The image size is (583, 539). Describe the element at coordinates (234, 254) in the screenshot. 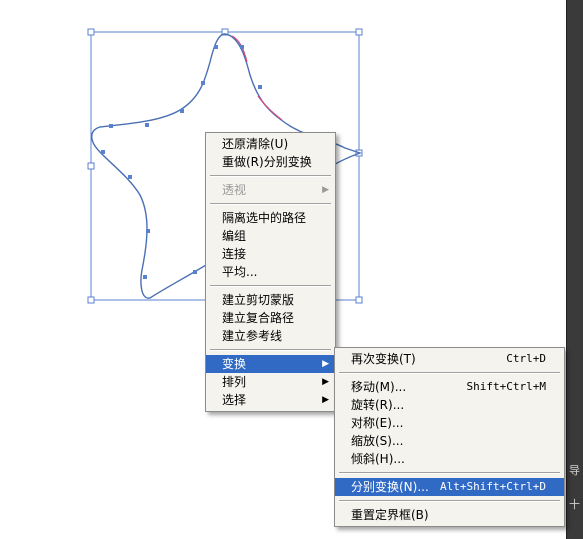

I see `menu-item-label: 连接` at that location.